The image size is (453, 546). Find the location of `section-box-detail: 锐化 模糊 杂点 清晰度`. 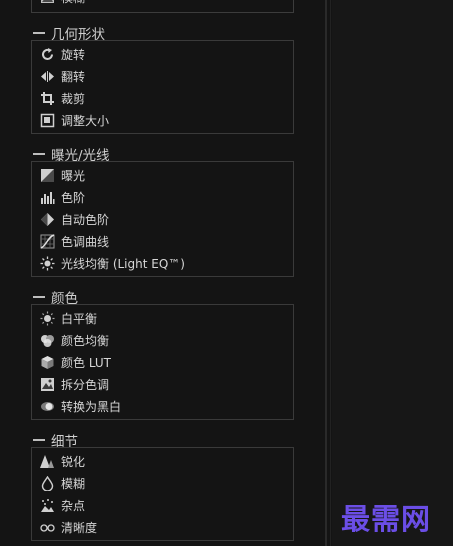

section-box-detail: 锐化 模糊 杂点 清晰度 is located at coordinates (162, 494).